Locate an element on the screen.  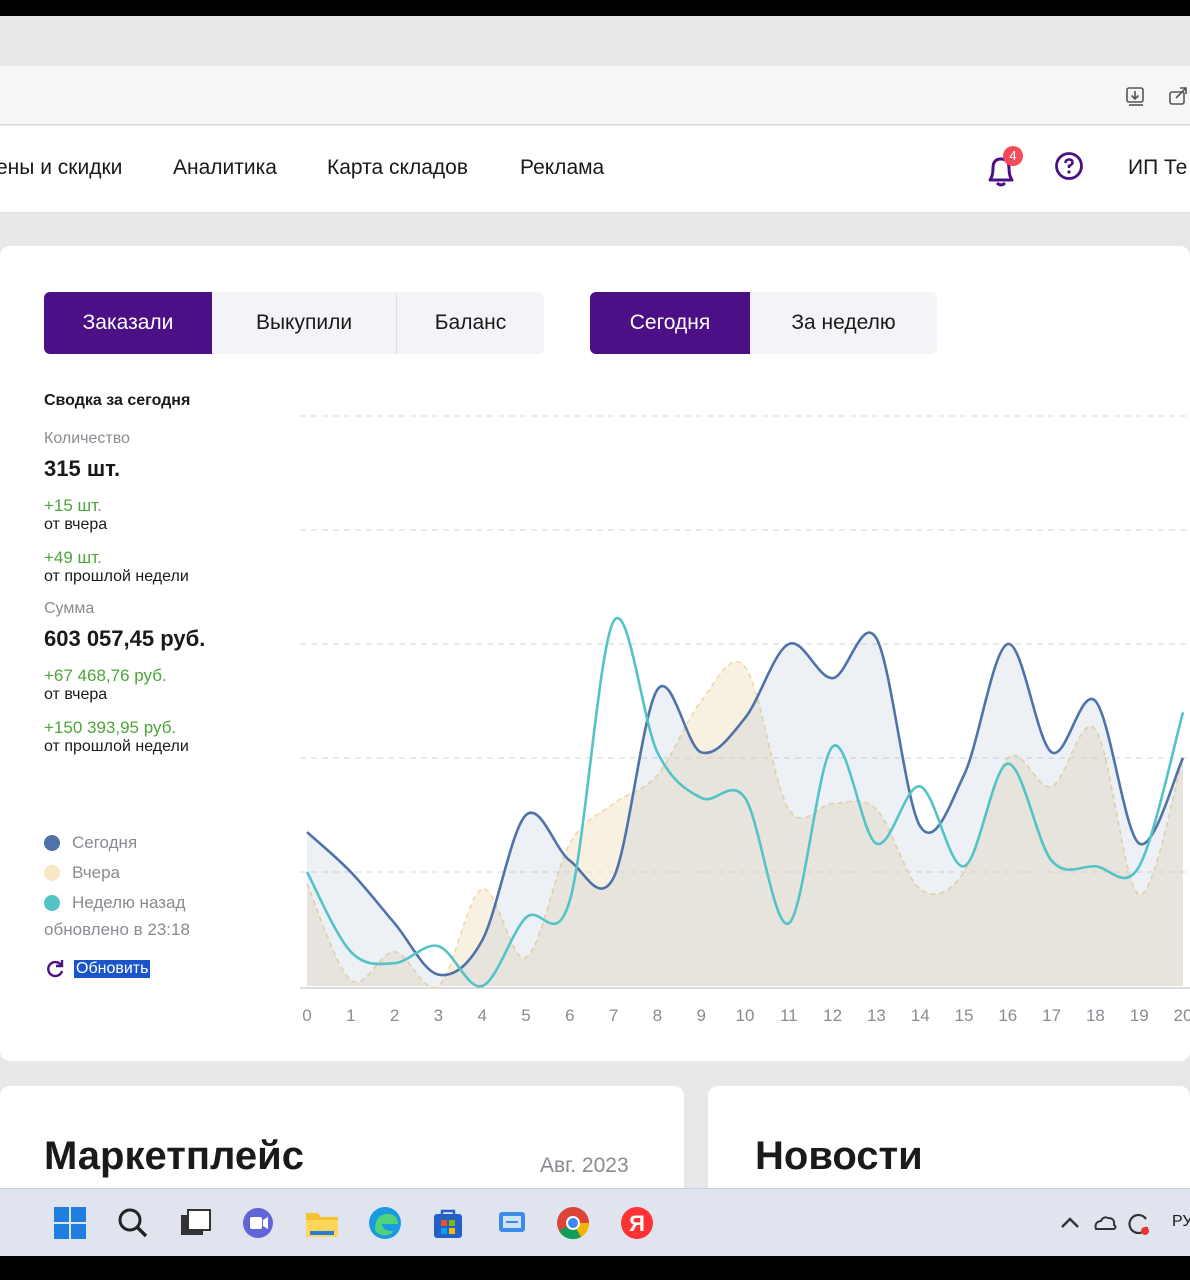
x-tick-label: 10 is located at coordinates (745, 1015).